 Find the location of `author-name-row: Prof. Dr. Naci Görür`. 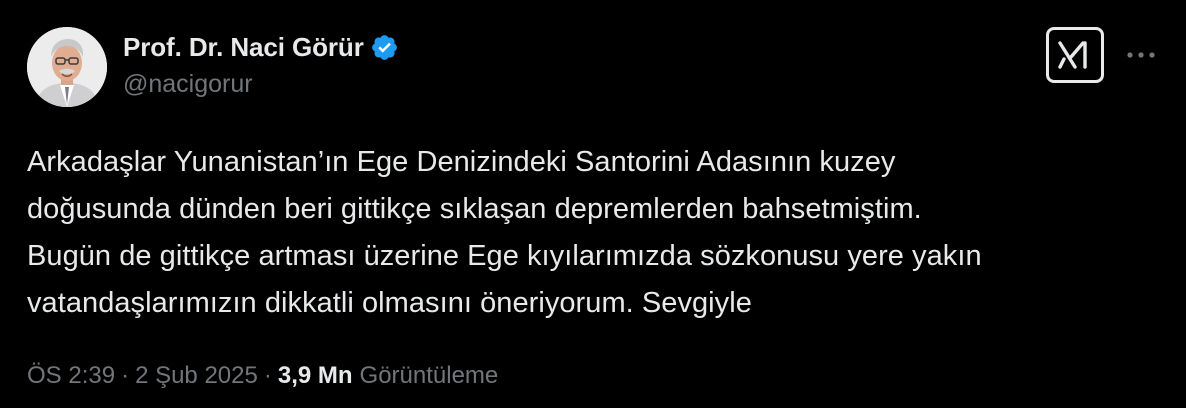

author-name-row: Prof. Dr. Naci Görür is located at coordinates (261, 47).